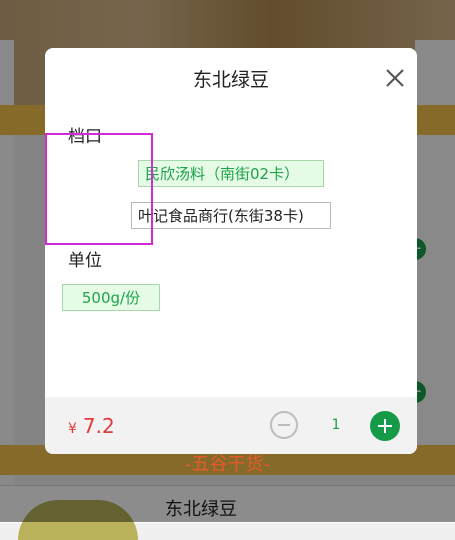 Image resolution: width=455 pixels, height=540 pixels. I want to click on highlight-box, so click(99, 189).